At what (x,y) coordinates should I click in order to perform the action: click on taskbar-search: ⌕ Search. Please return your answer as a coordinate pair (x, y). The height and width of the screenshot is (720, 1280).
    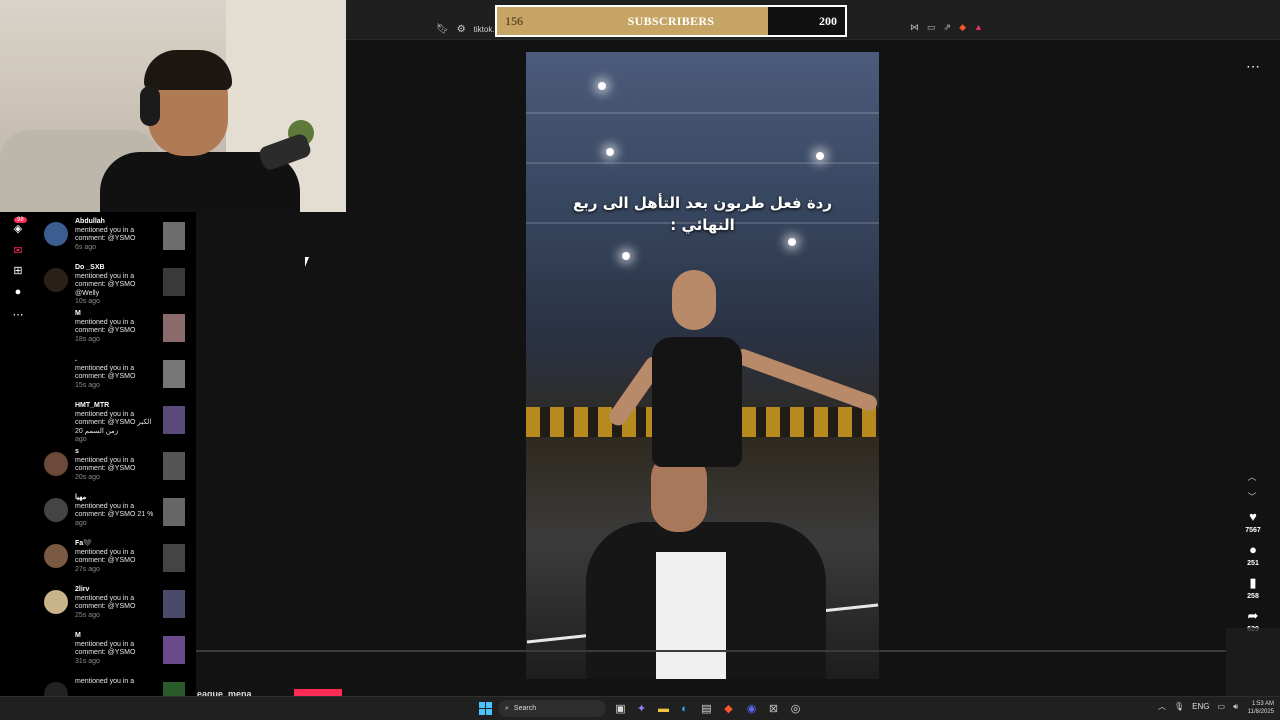
    Looking at the image, I should click on (552, 708).